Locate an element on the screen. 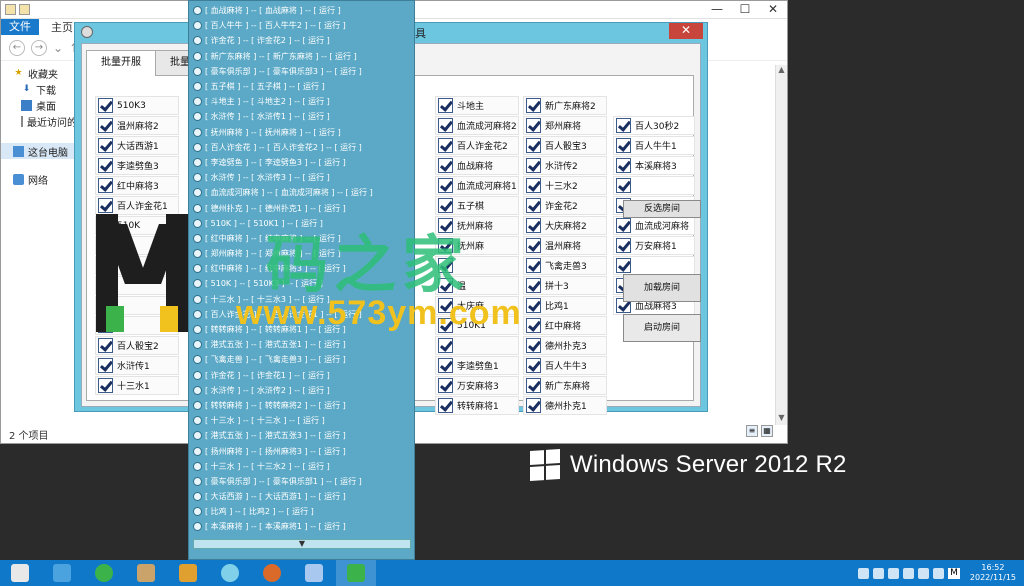  start-rooms-button: 启动房间 is located at coordinates (662, 328).